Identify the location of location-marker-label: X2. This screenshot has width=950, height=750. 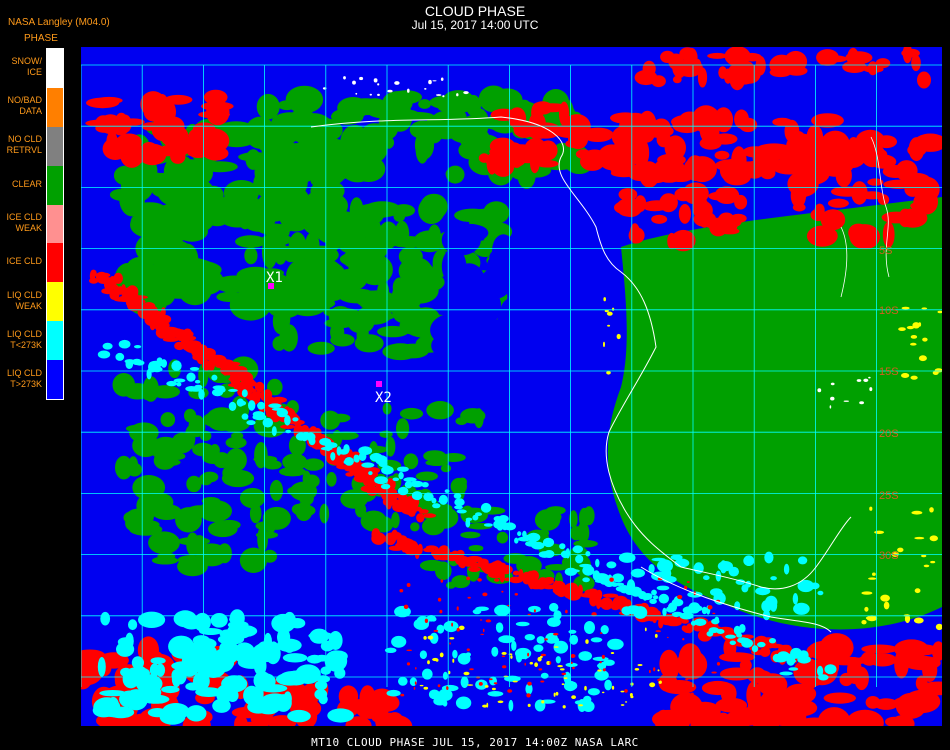
(383, 398).